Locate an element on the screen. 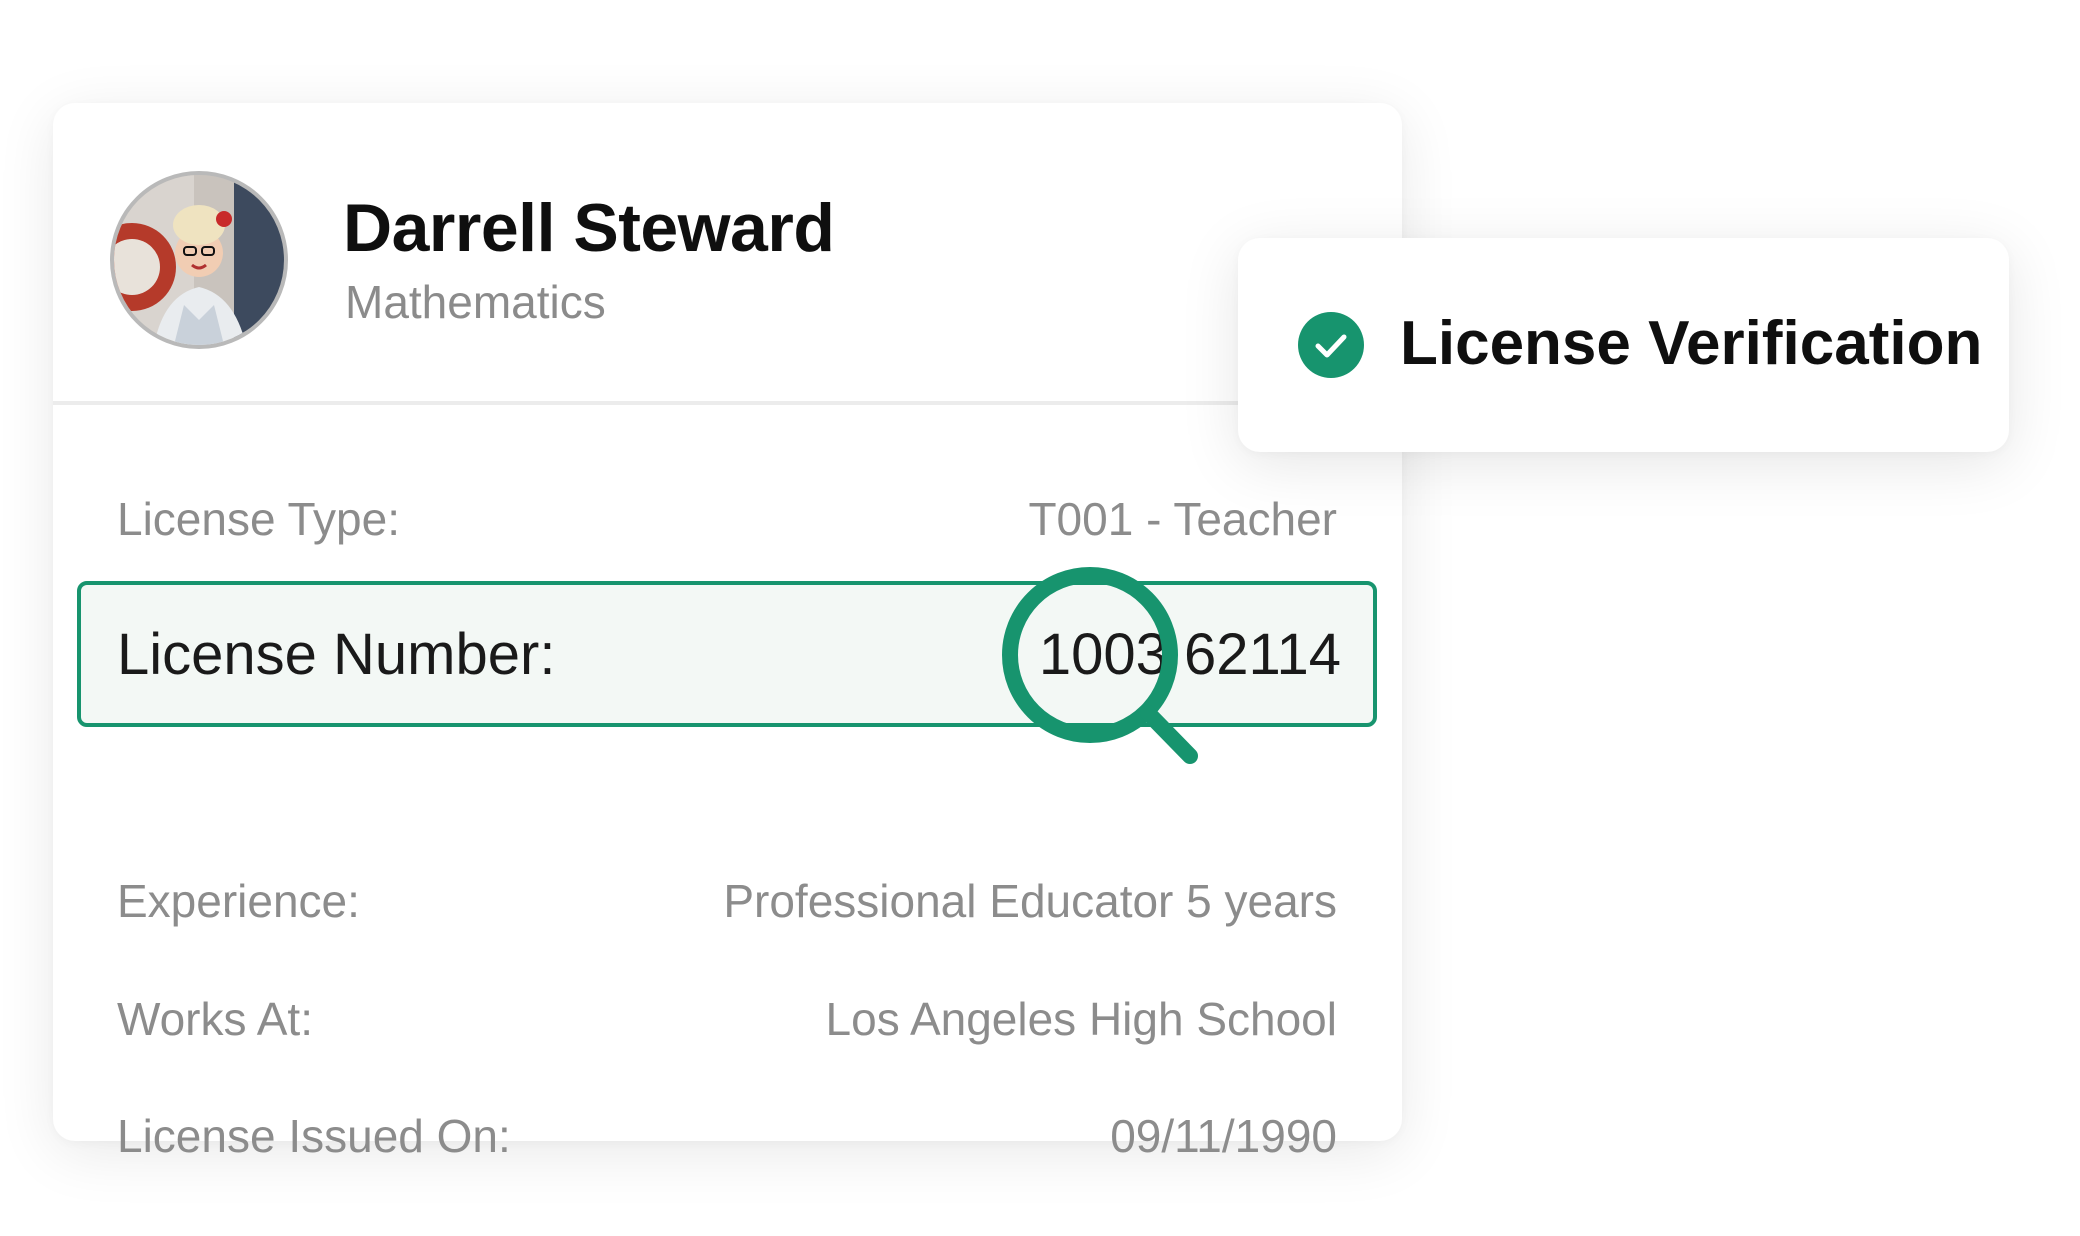 This screenshot has width=2080, height=1236. license-verification-badge: License Verification is located at coordinates (1623, 345).